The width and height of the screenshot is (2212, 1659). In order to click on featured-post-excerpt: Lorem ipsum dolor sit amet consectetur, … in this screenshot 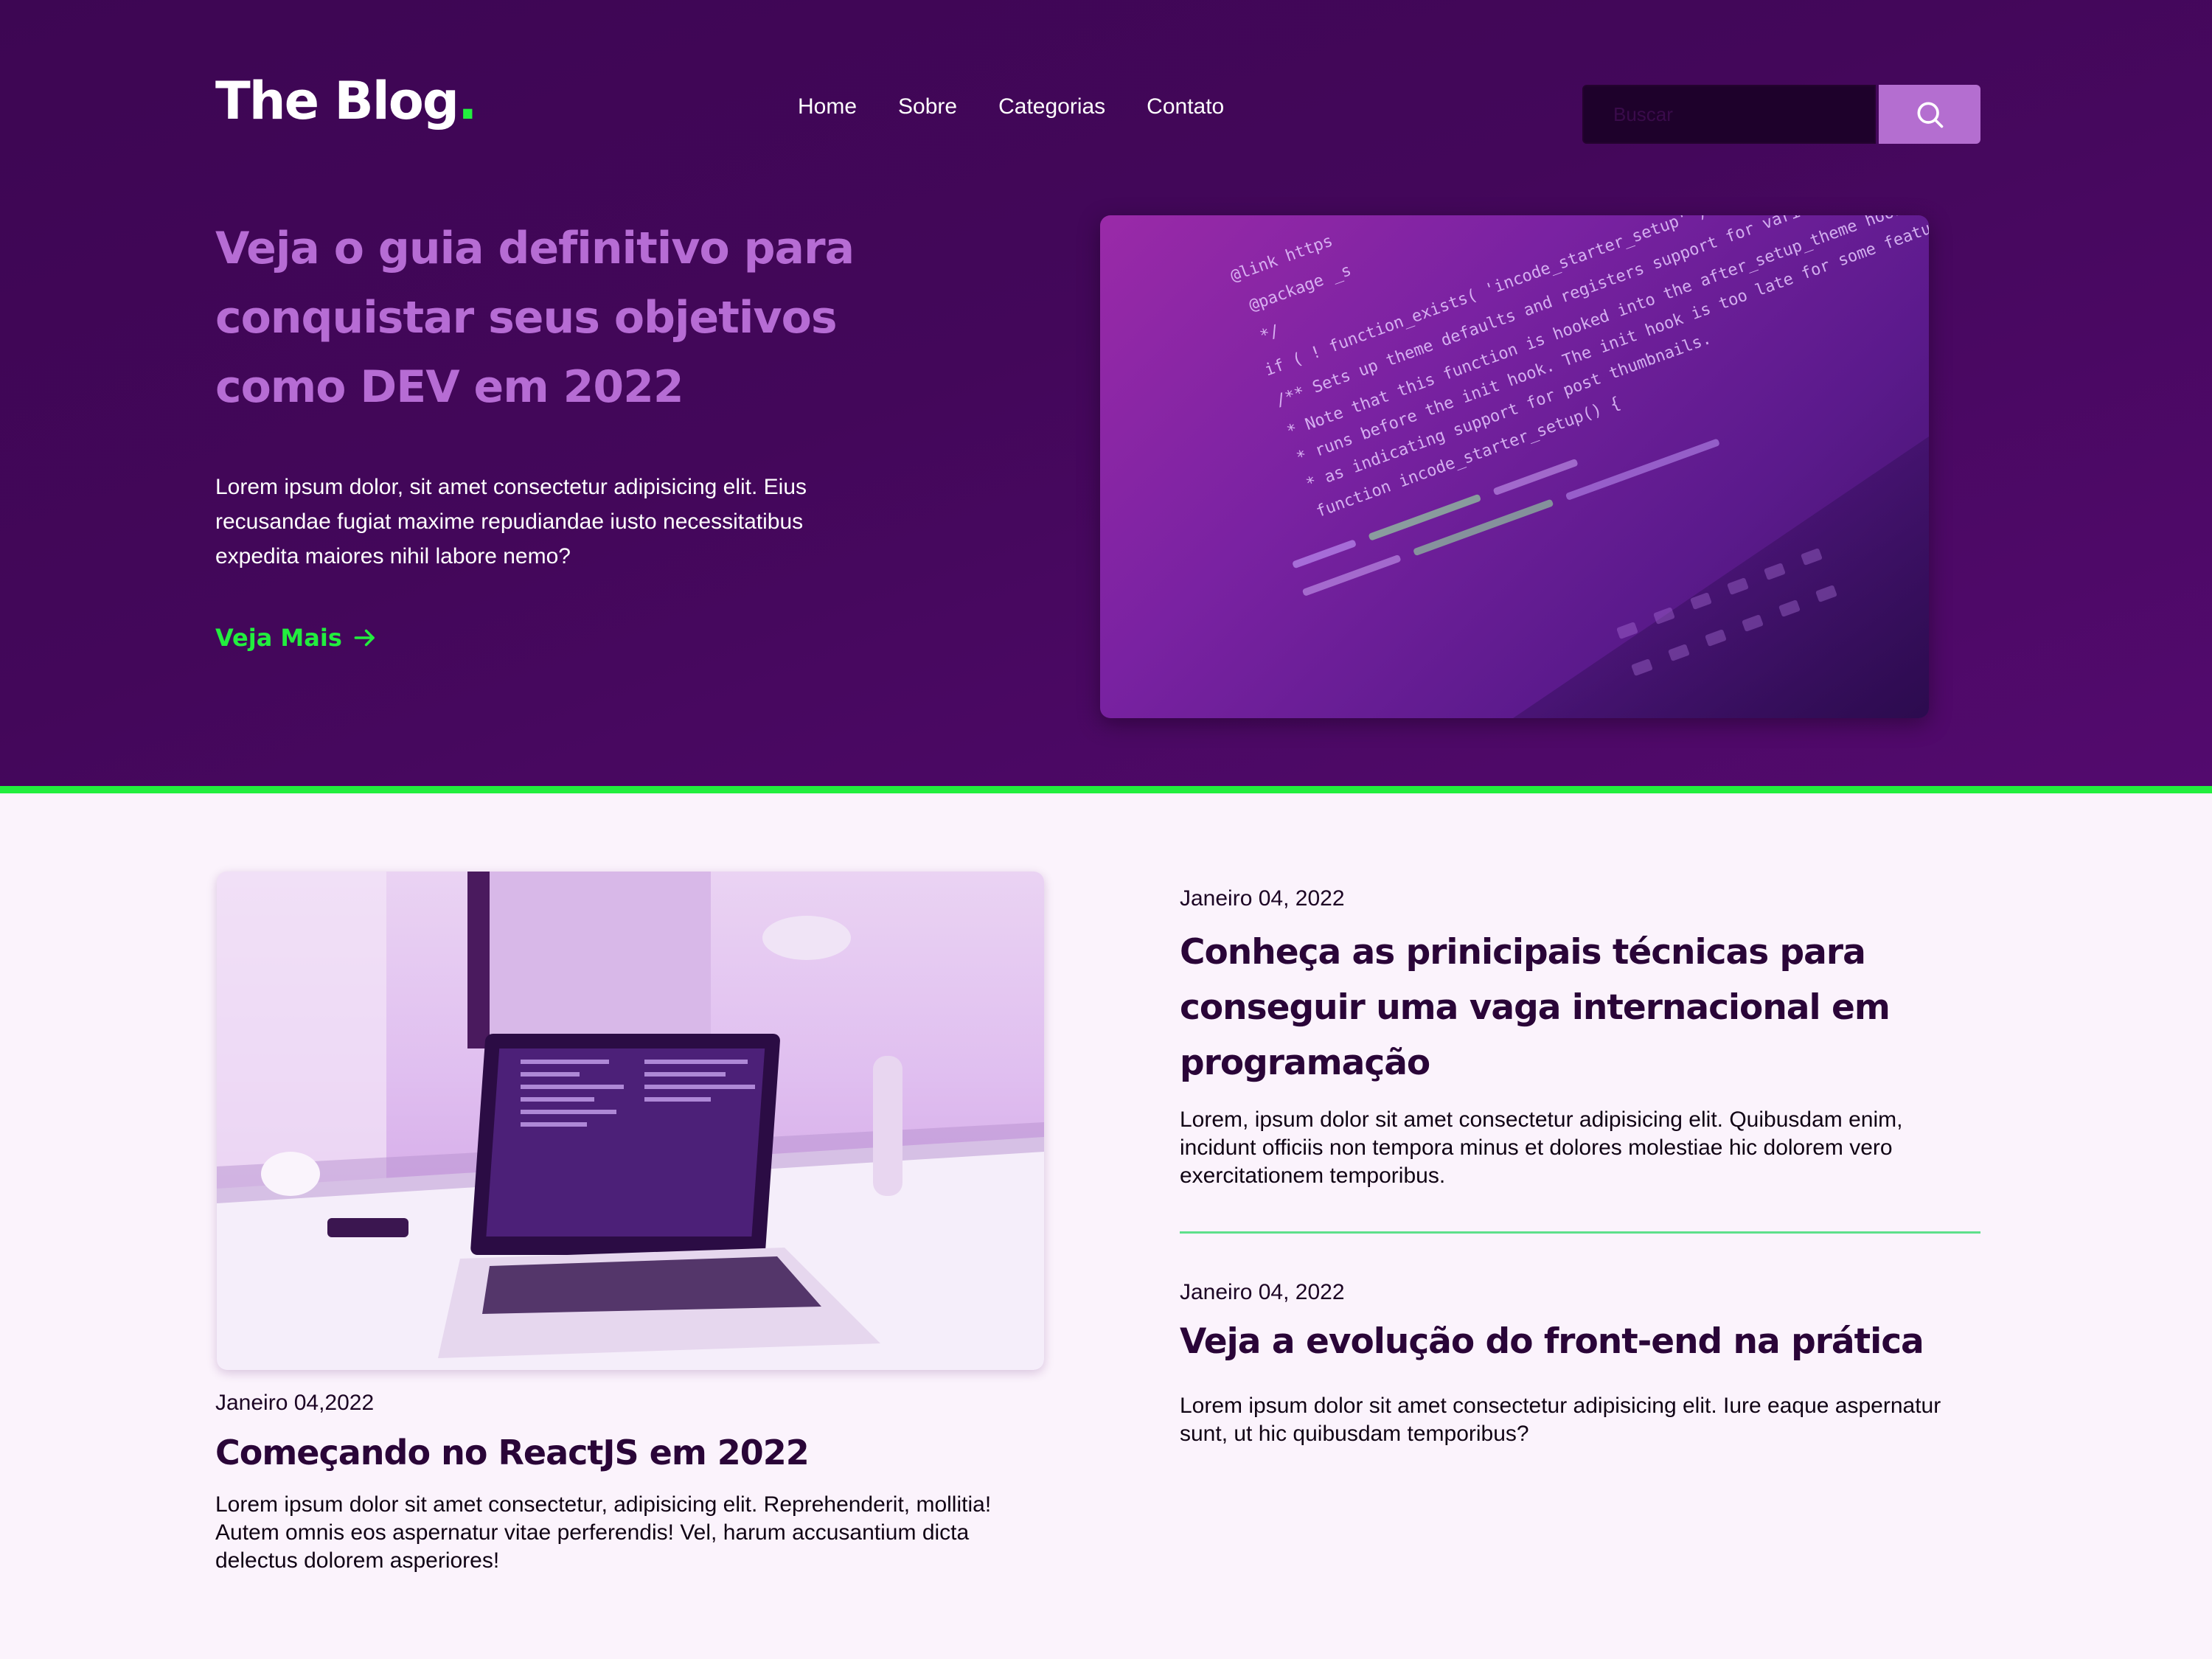, I will do `click(603, 1532)`.